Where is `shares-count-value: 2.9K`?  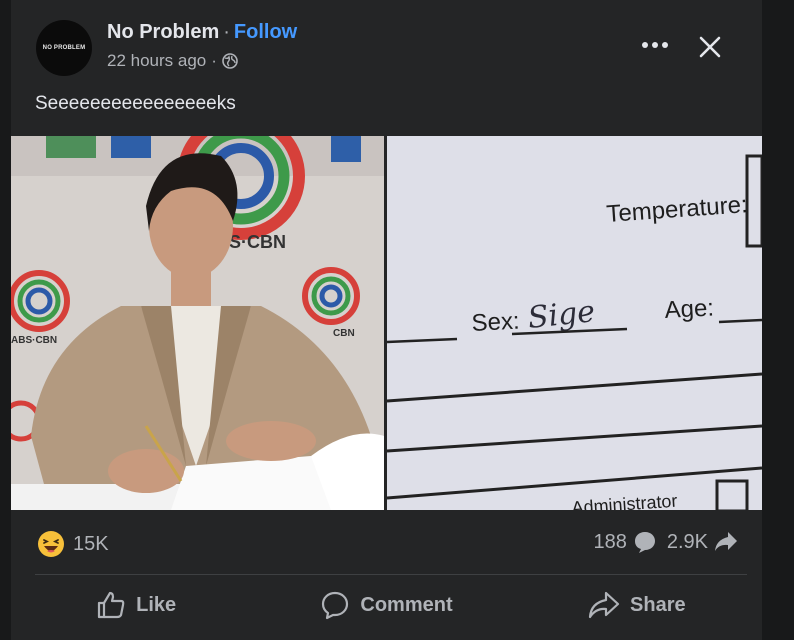
shares-count-value: 2.9K is located at coordinates (687, 541).